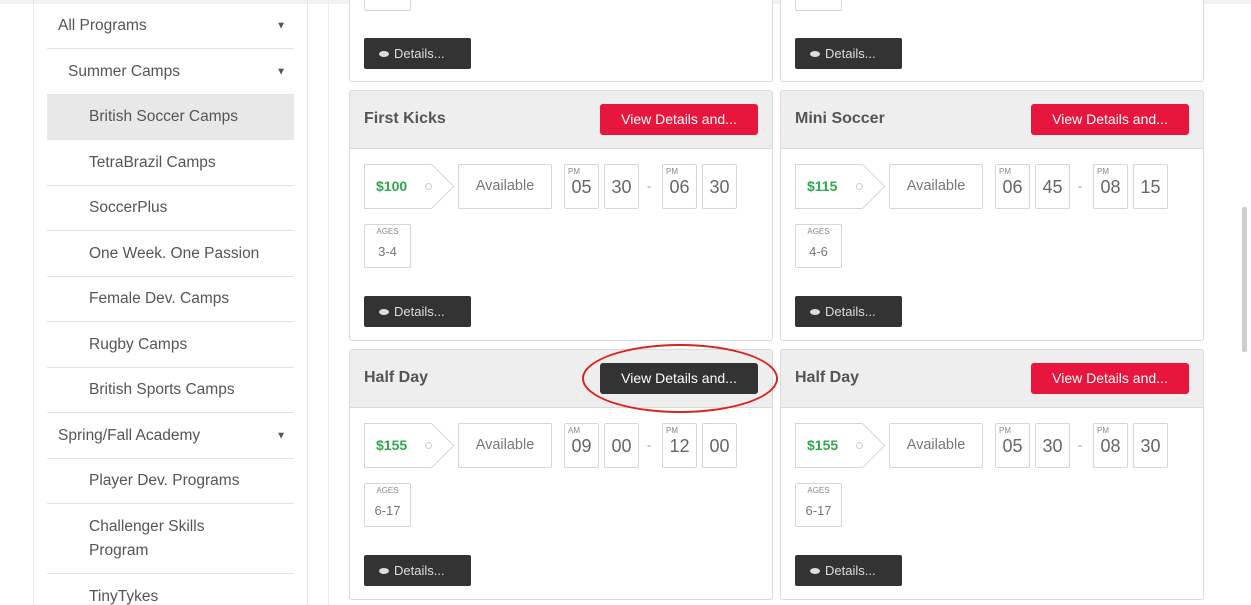  What do you see at coordinates (170, 589) in the screenshot?
I see `sidebar-item-tinytykes: TinyTykes` at bounding box center [170, 589].